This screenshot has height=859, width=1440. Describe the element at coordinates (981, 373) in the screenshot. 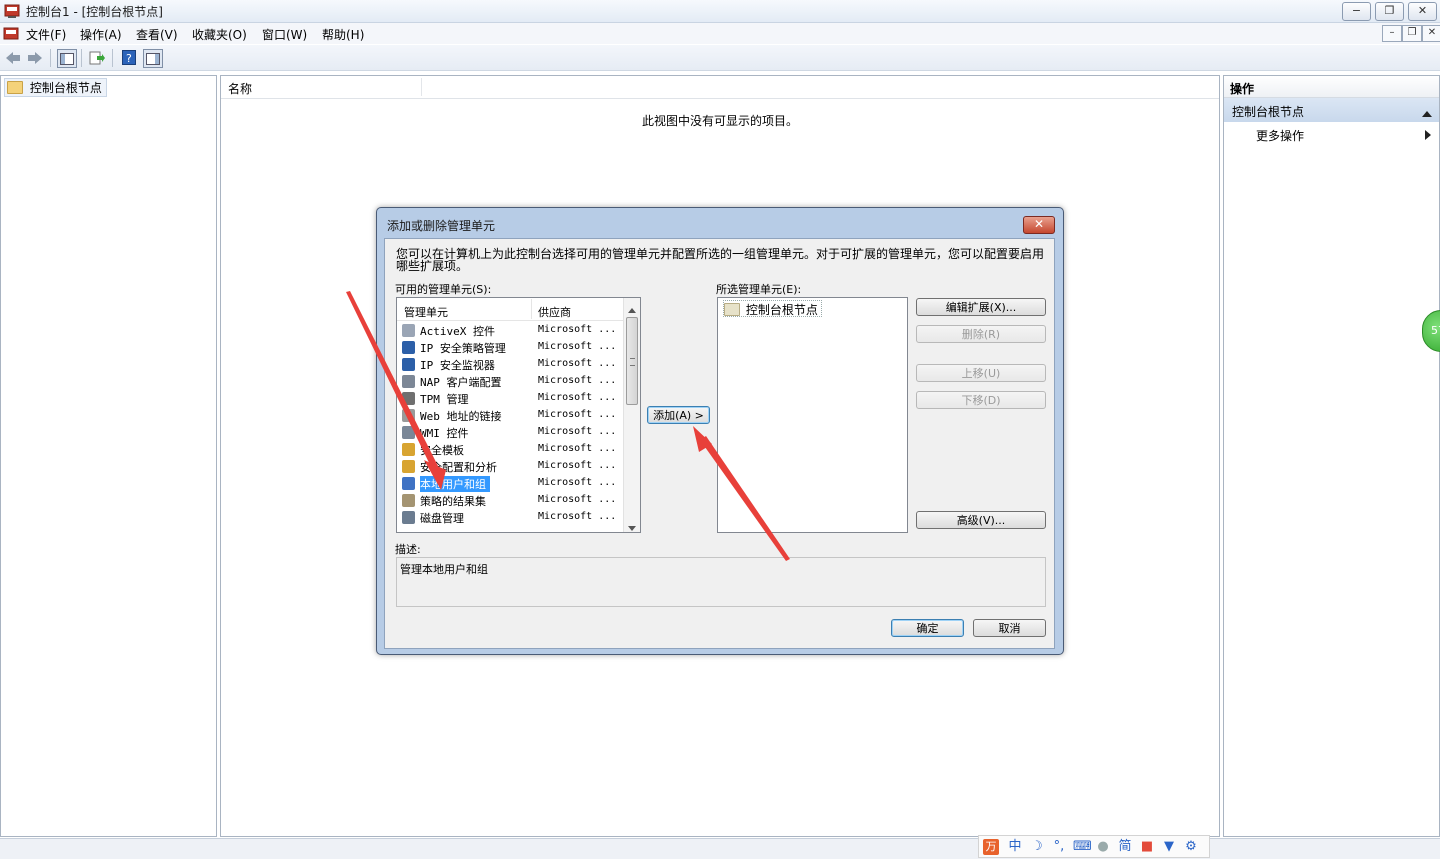

I see `move-up-button: 上移(U)` at that location.